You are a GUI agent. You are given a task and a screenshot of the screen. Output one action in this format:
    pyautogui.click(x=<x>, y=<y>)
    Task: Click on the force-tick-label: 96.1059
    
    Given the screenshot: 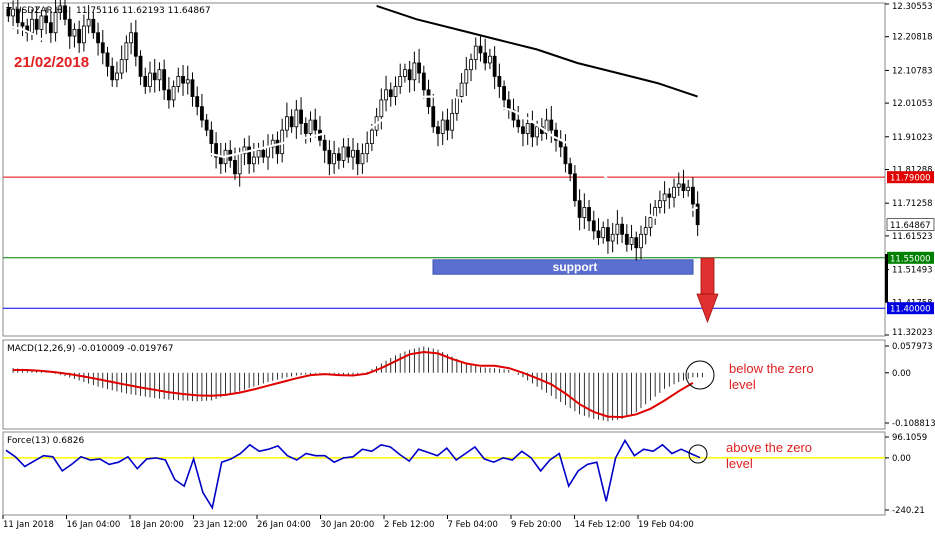 What is the action you would take?
    pyautogui.click(x=909, y=438)
    